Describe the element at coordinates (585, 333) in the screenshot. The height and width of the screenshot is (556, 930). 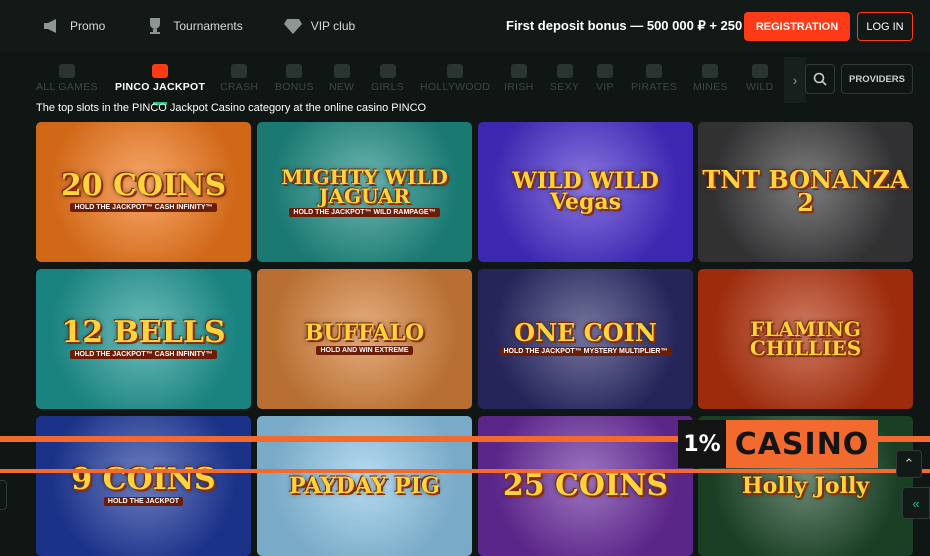
I see `game-title: ONE COIN` at that location.